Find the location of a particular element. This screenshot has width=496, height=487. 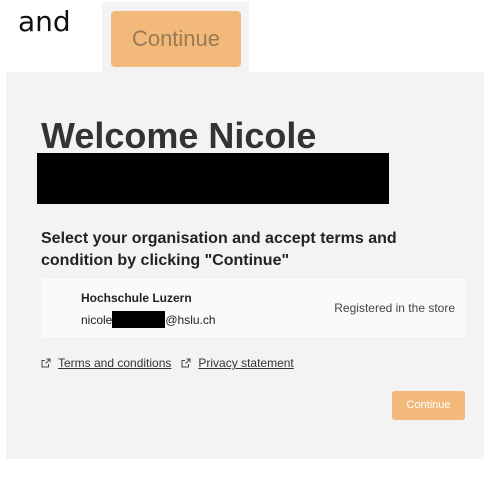

continue-button-preview: Continue is located at coordinates (176, 39).